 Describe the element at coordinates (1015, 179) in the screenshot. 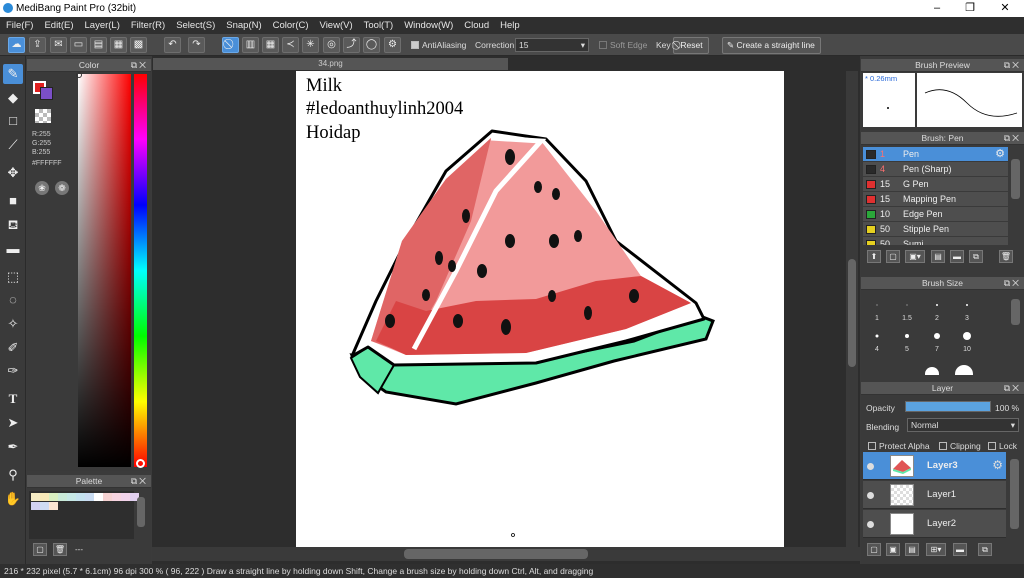

I see `brush-list-scrollbar` at that location.